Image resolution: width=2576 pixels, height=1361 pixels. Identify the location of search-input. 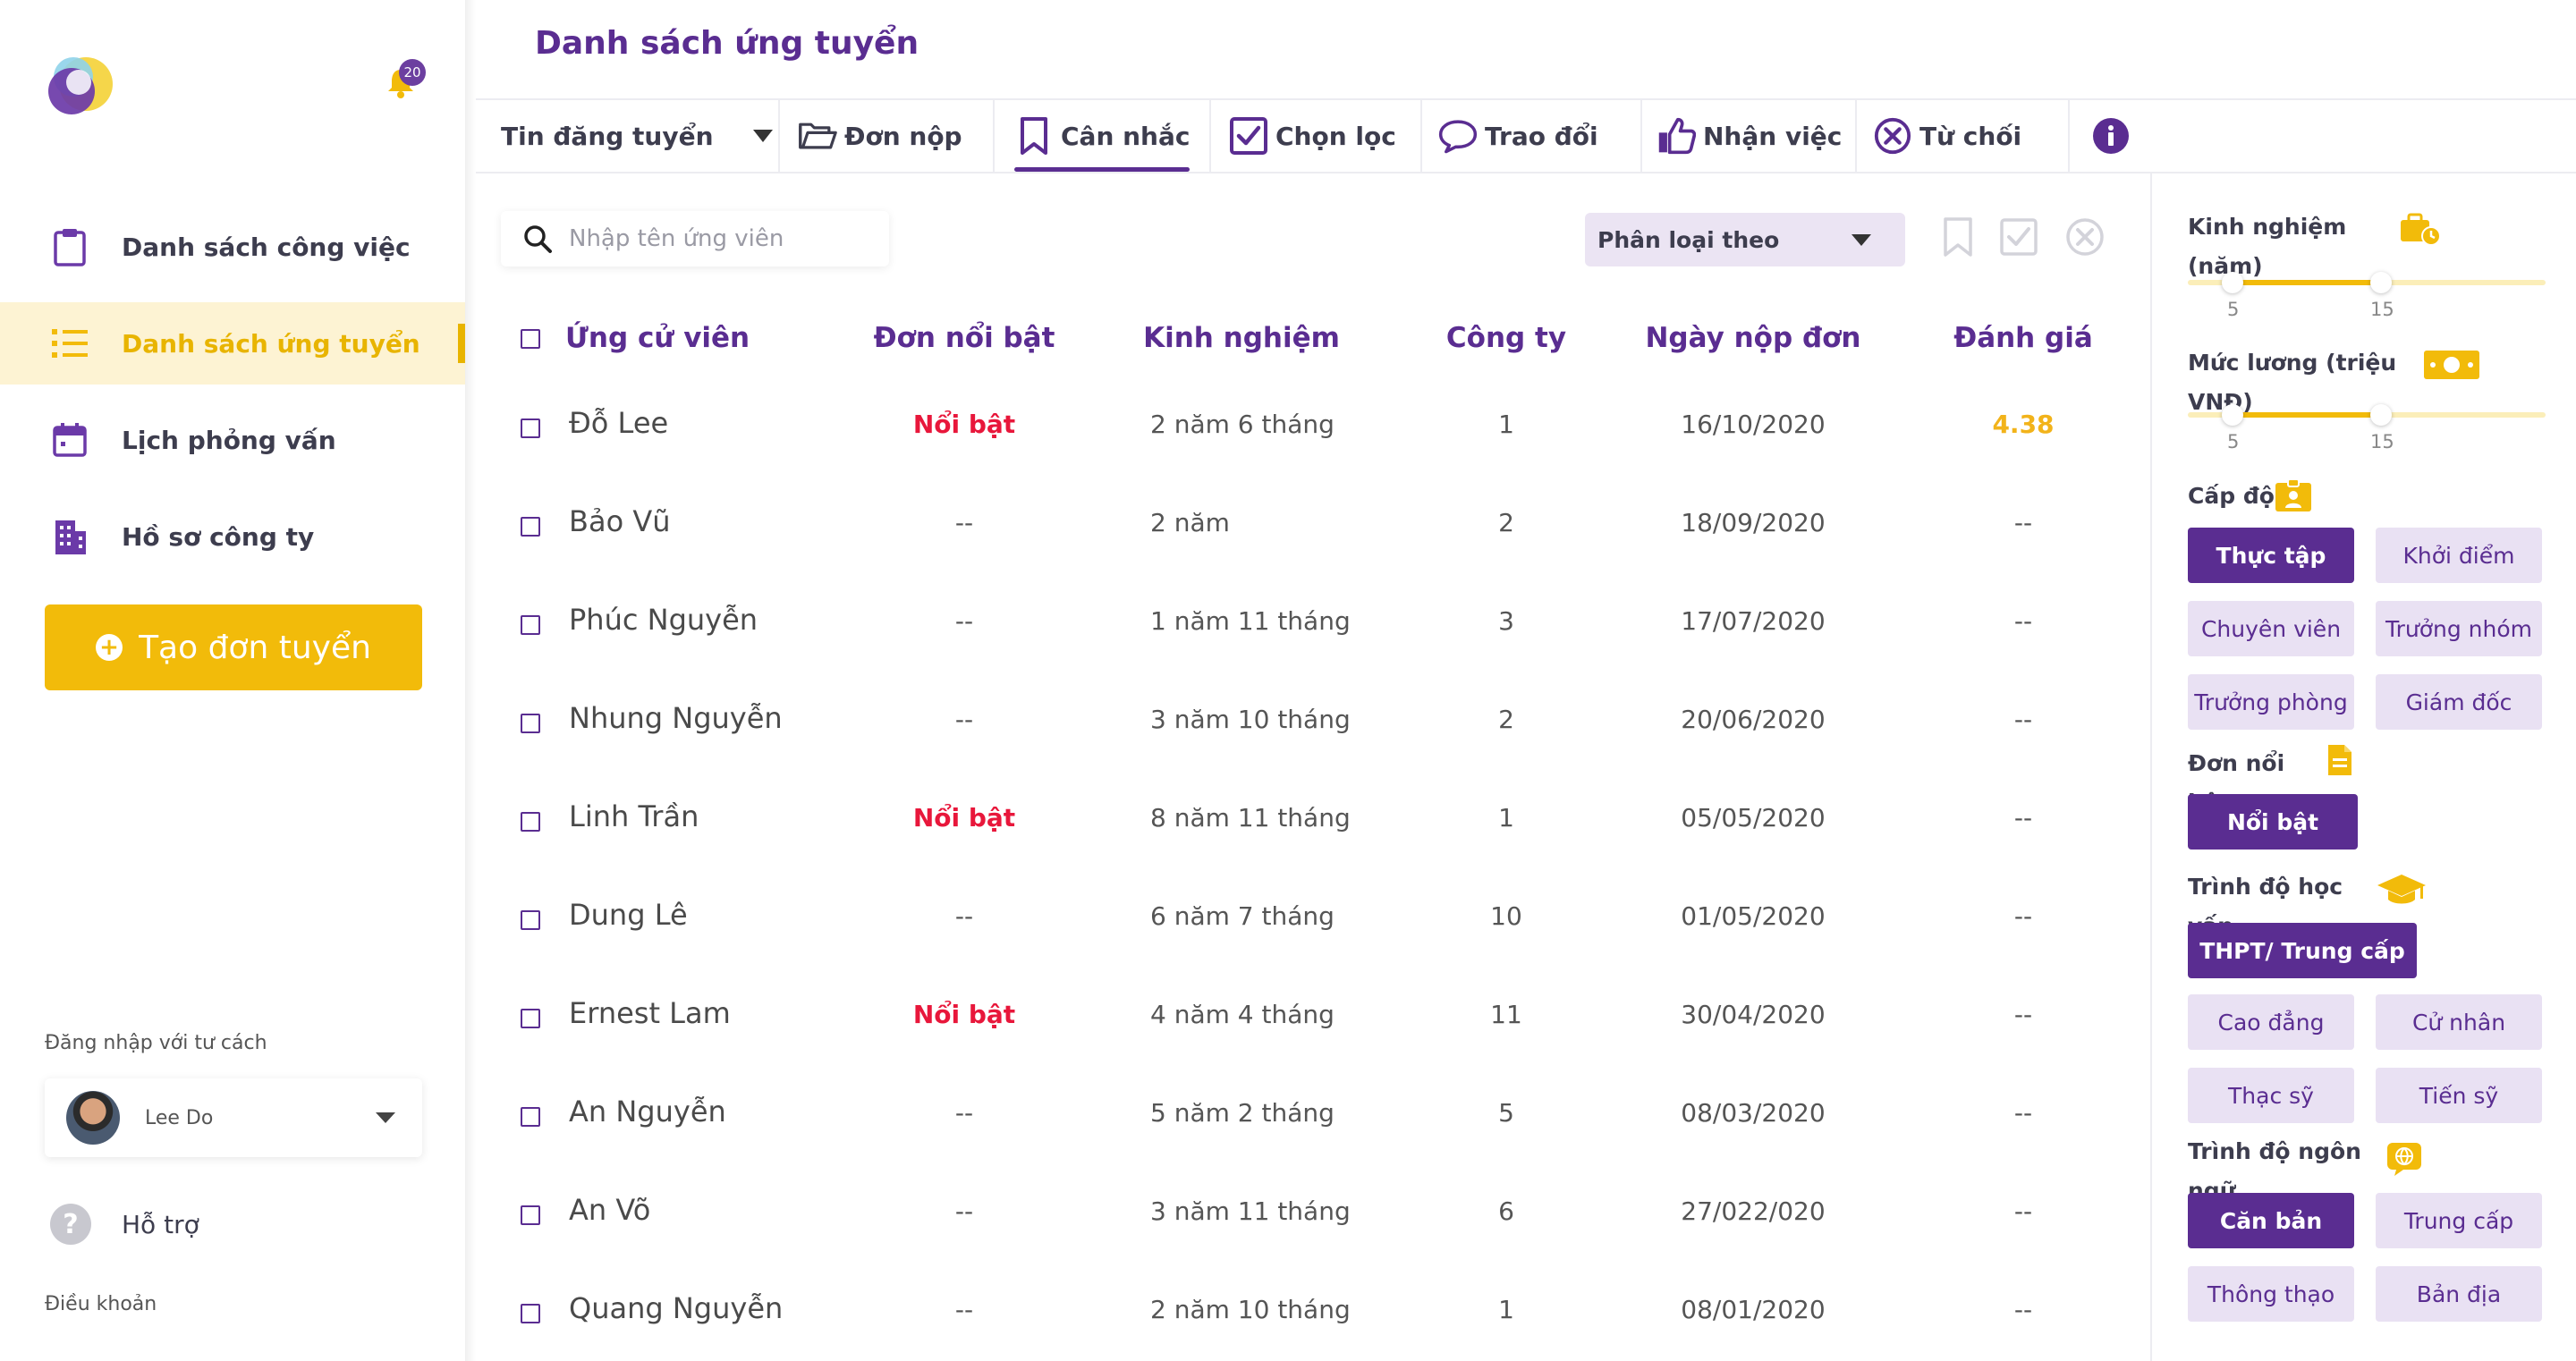
(721, 239).